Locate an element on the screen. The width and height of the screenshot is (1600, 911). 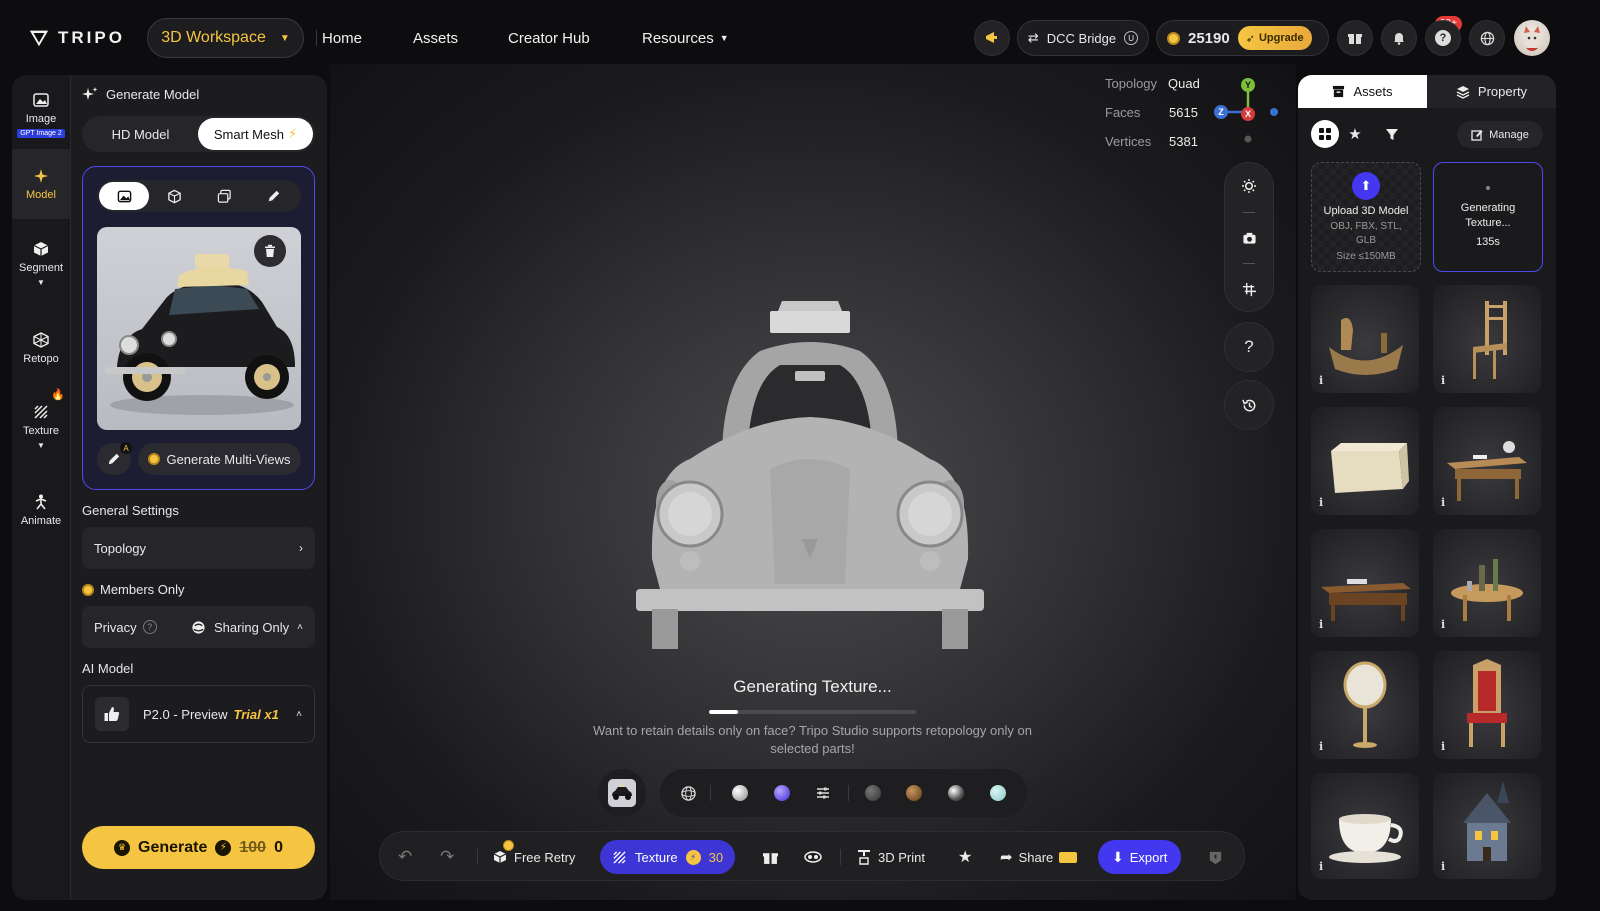
generate-multi-views-button: Generate Multi-Views is located at coordinates (219, 459).